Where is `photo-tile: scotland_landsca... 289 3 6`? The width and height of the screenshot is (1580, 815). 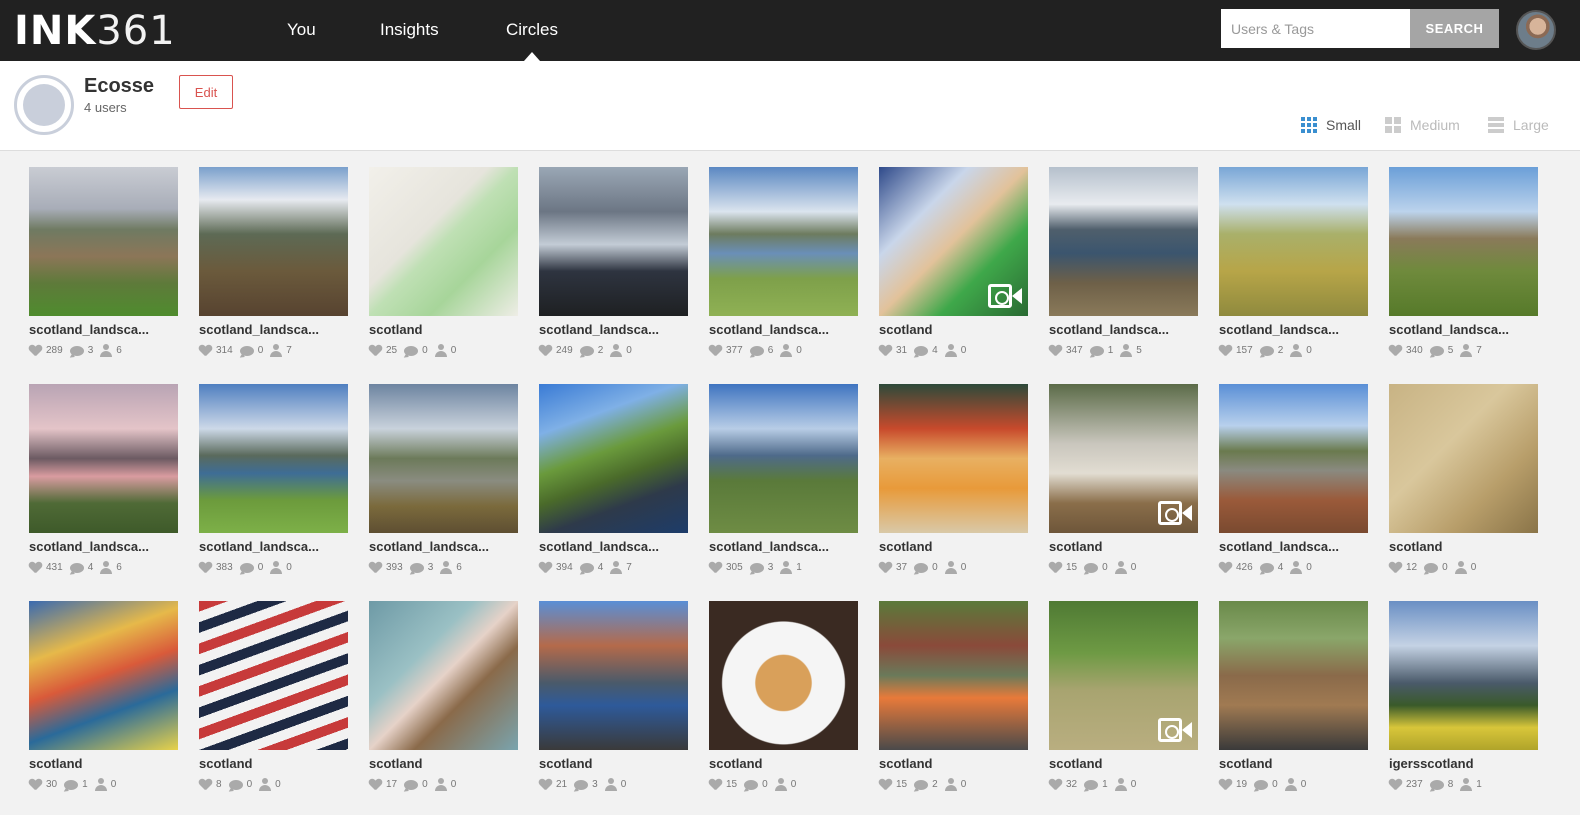 photo-tile: scotland_landsca... 289 3 6 is located at coordinates (103, 267).